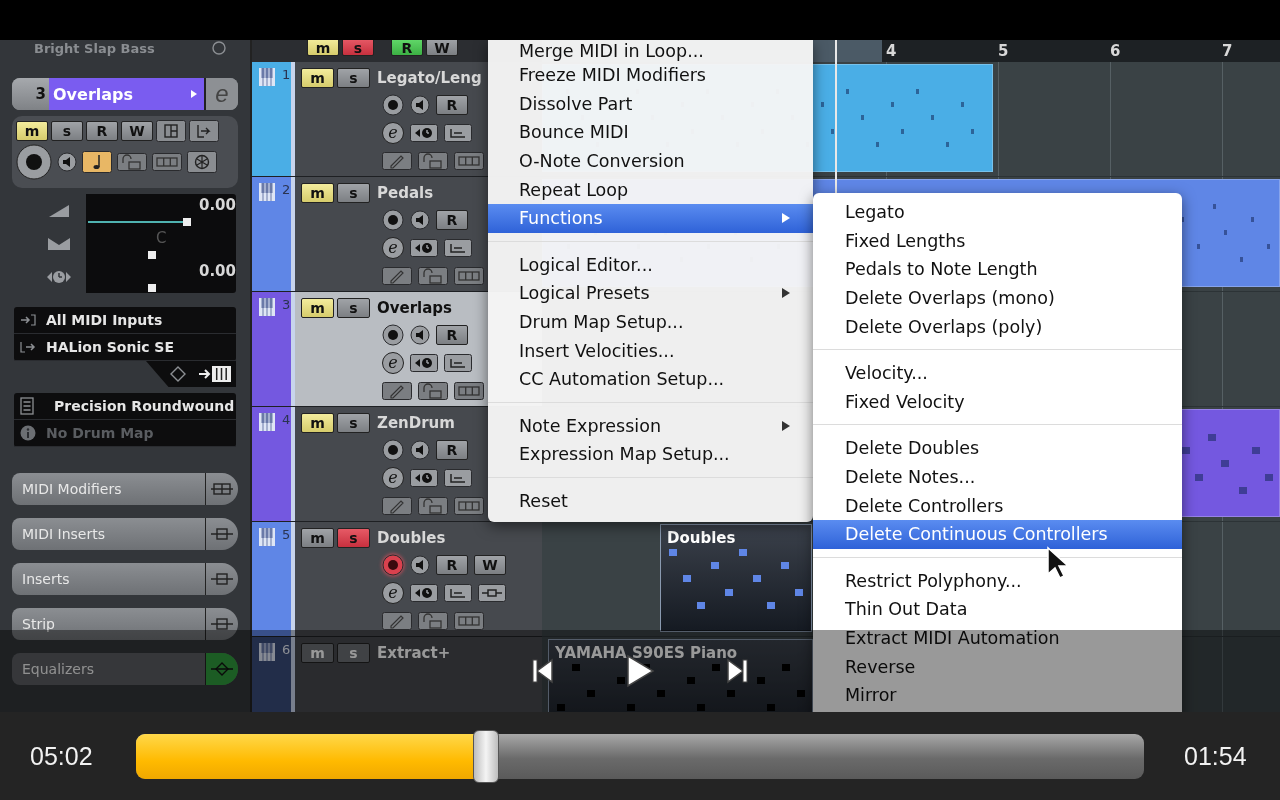 This screenshot has width=1280, height=800. I want to click on track-header: 5 m s Doubles R W e, so click(397, 579).